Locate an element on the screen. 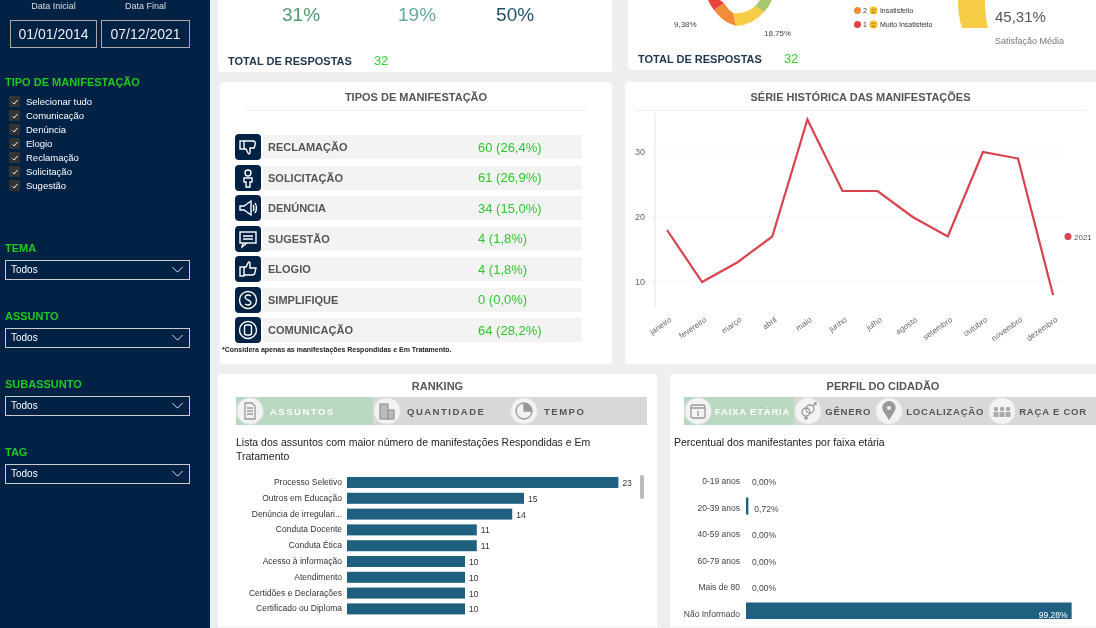  date-label: Data Final is located at coordinates (145, 6).